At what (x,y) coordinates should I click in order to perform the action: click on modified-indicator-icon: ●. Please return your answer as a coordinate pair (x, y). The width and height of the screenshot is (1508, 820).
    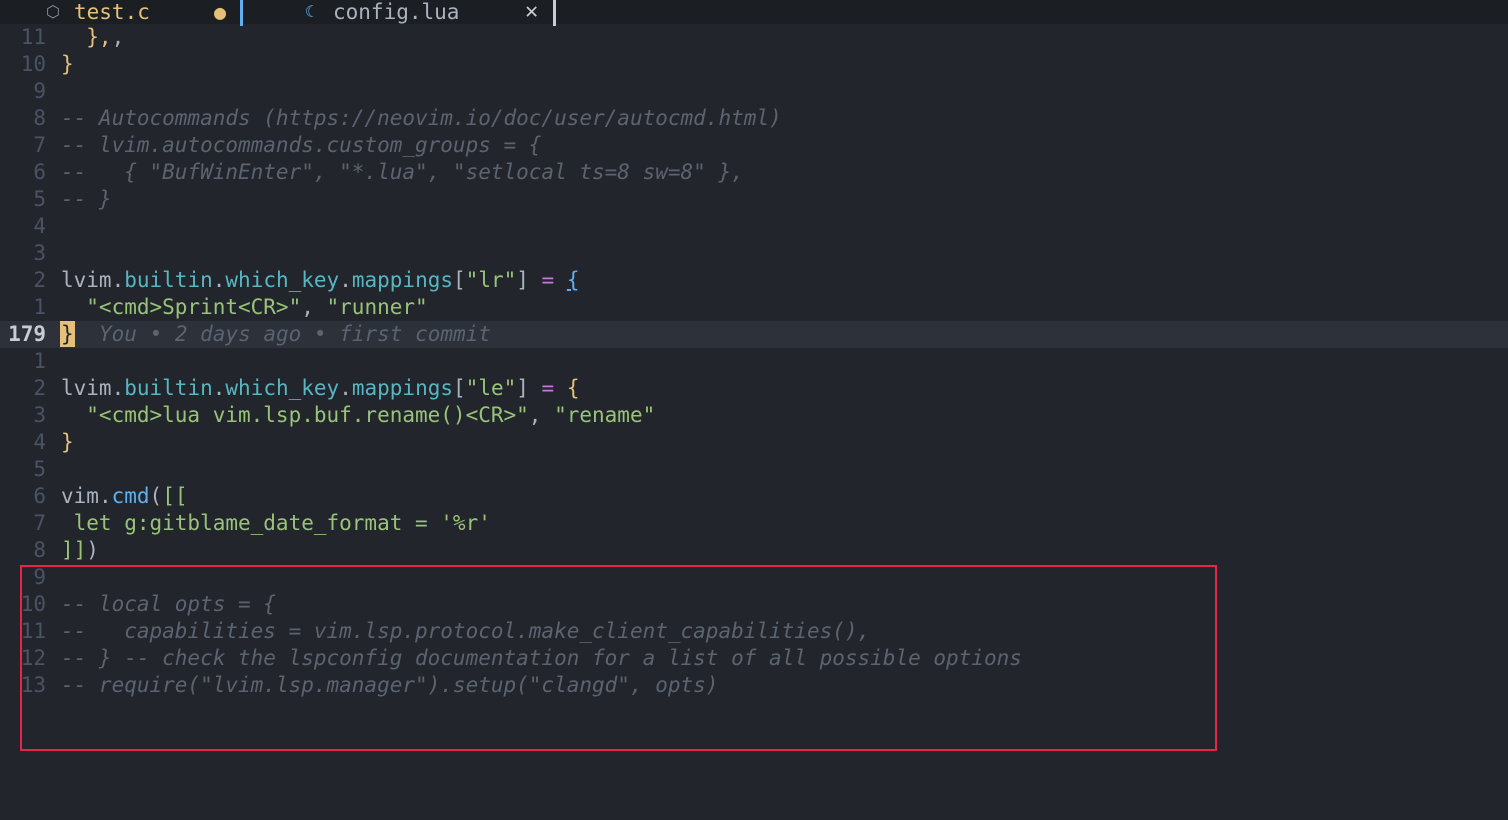
    Looking at the image, I should click on (220, 12).